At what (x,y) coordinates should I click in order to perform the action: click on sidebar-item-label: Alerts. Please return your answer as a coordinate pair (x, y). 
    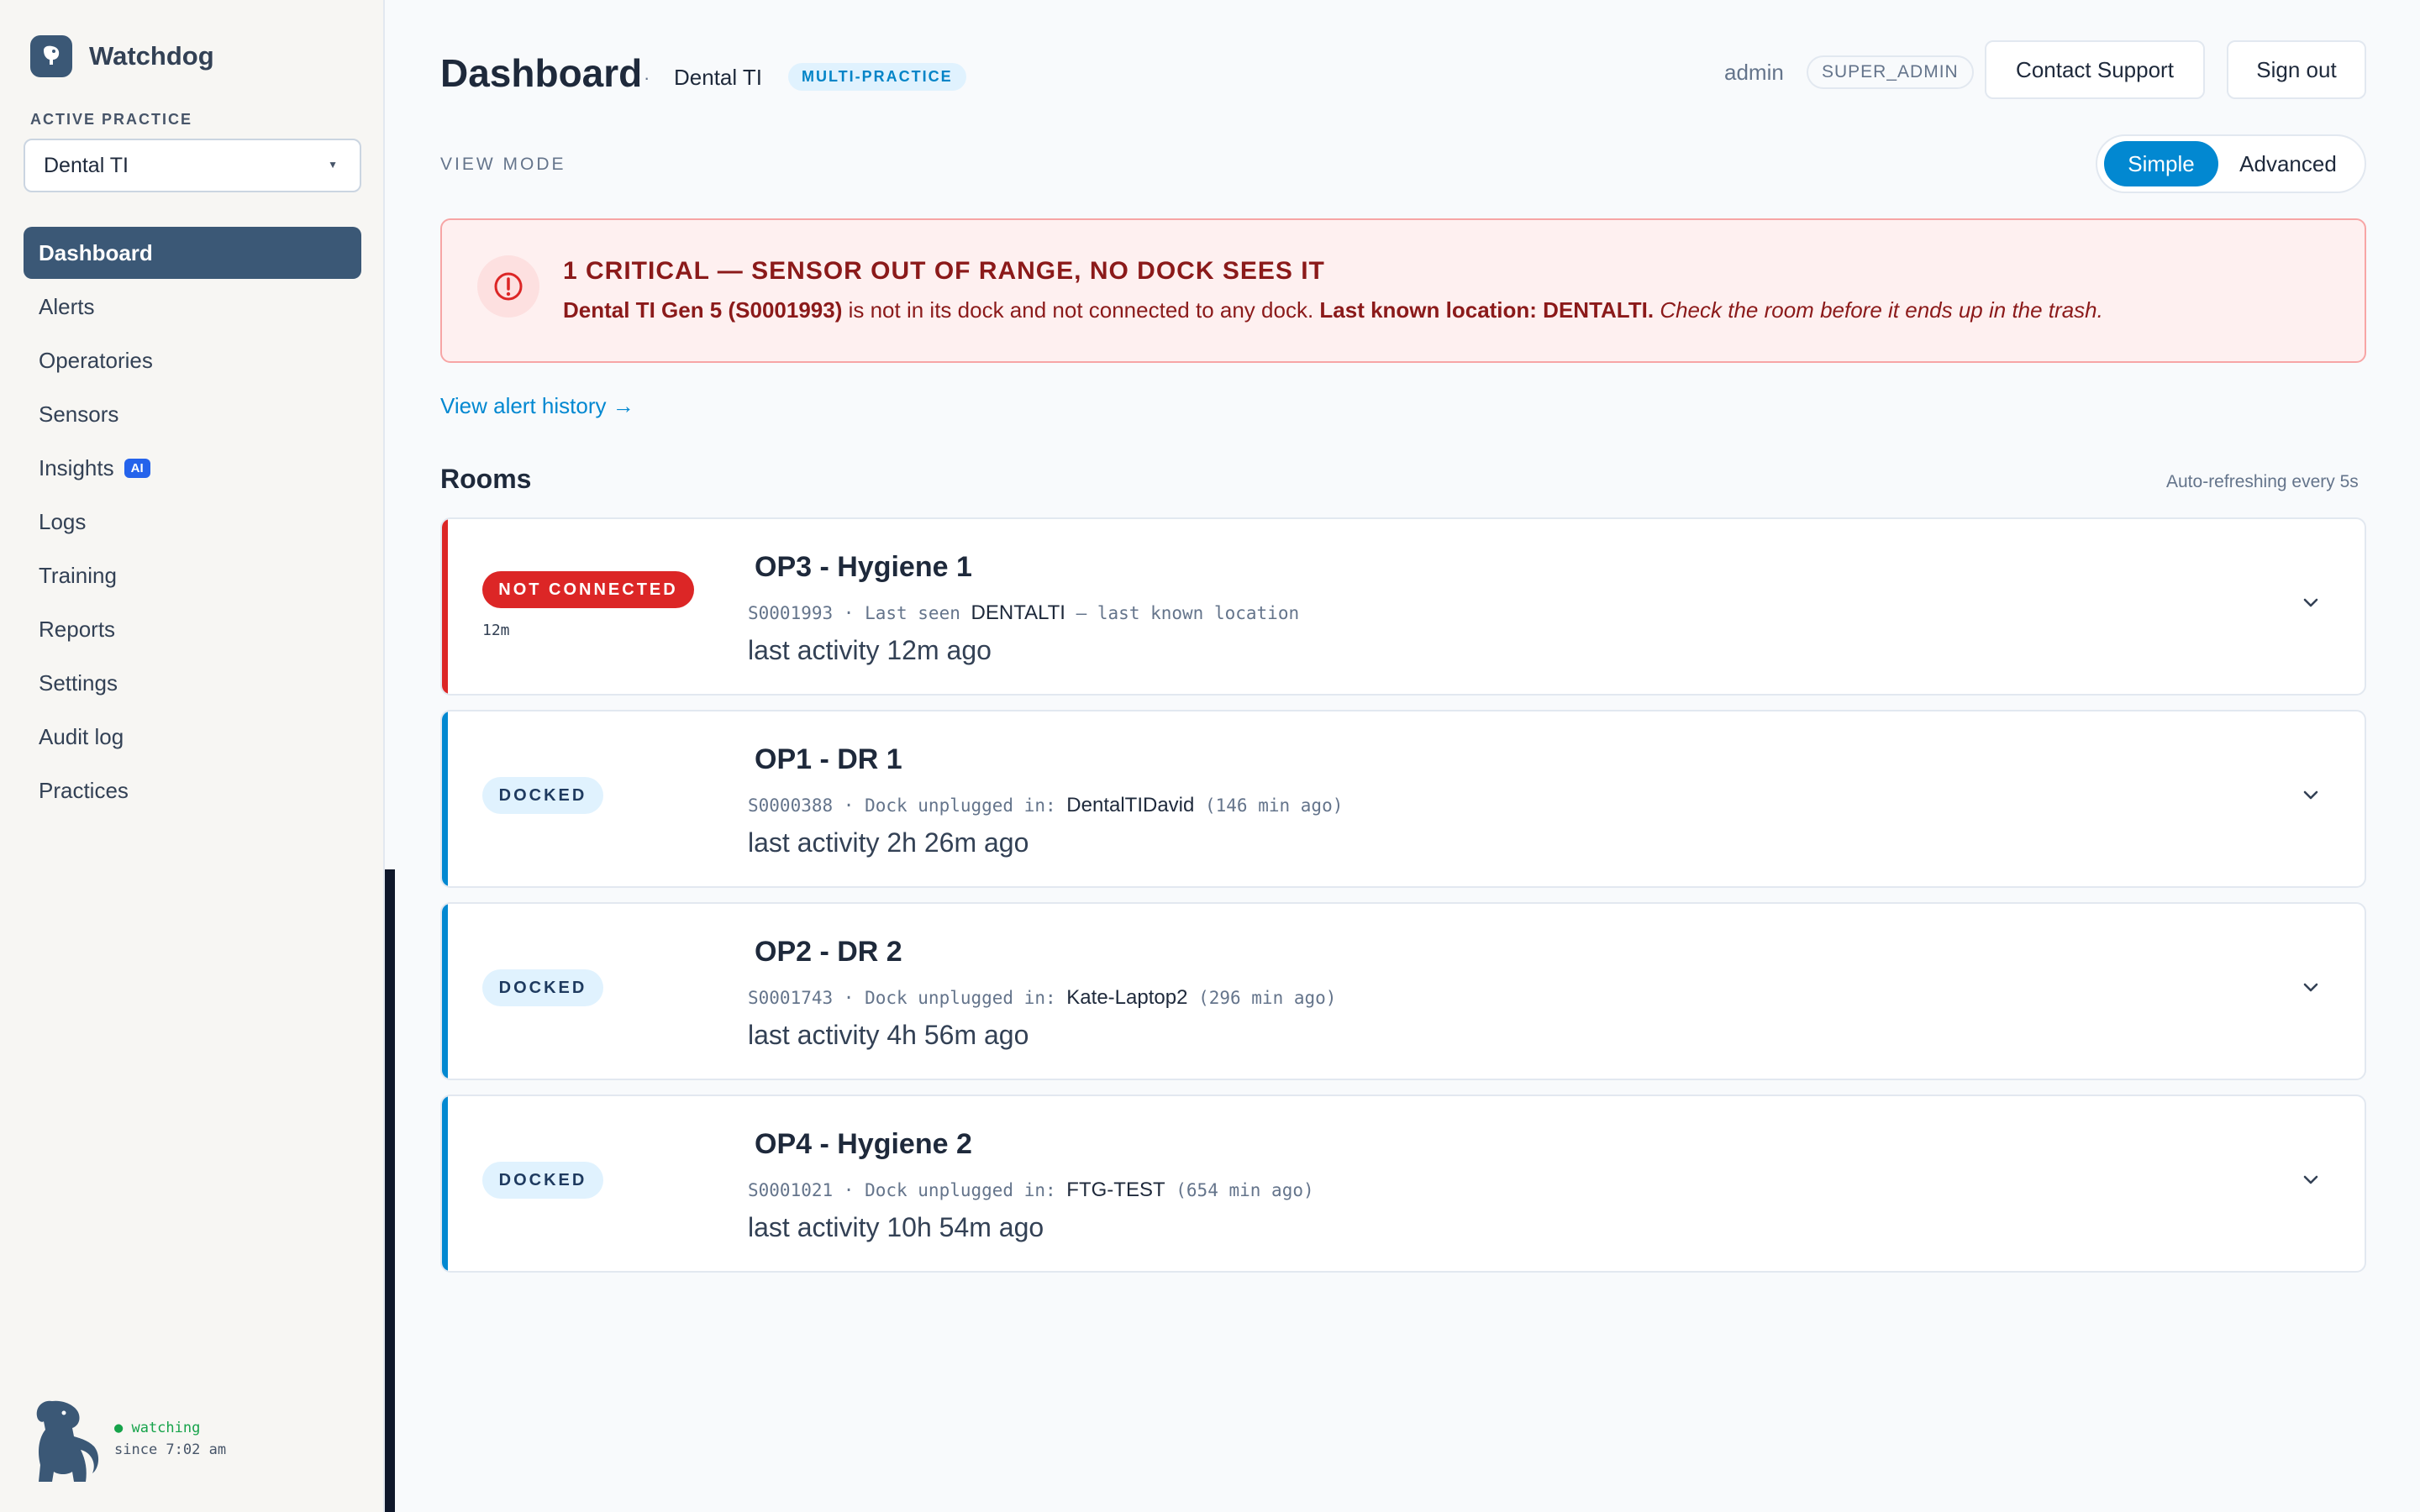
    Looking at the image, I should click on (67, 306).